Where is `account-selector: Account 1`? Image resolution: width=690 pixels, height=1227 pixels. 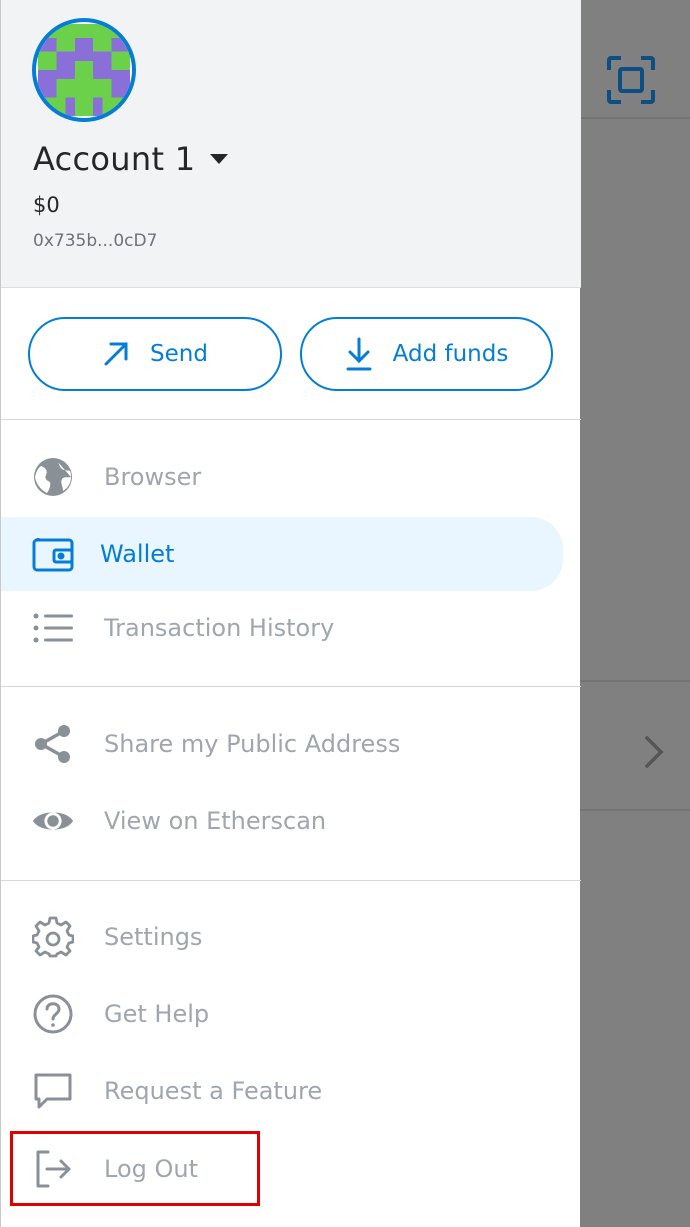 account-selector: Account 1 is located at coordinates (131, 159).